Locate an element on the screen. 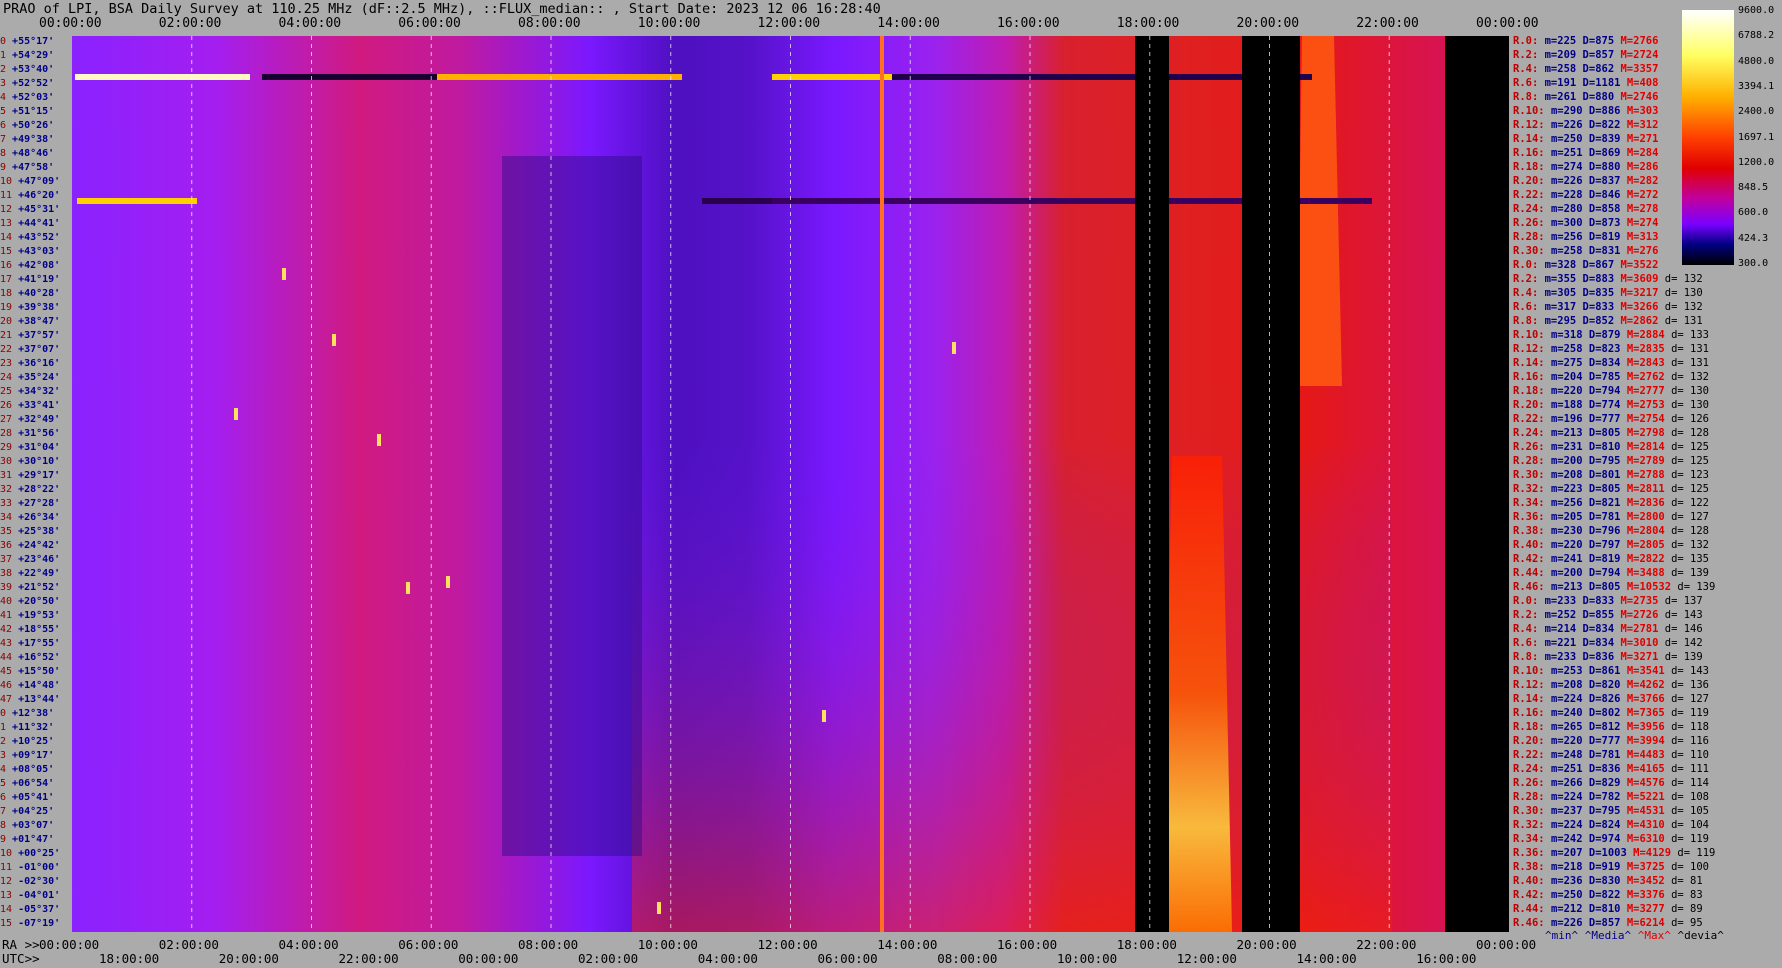 Image resolution: width=1782 pixels, height=968 pixels. declination-label: 17 +41°19' is located at coordinates (30, 279).